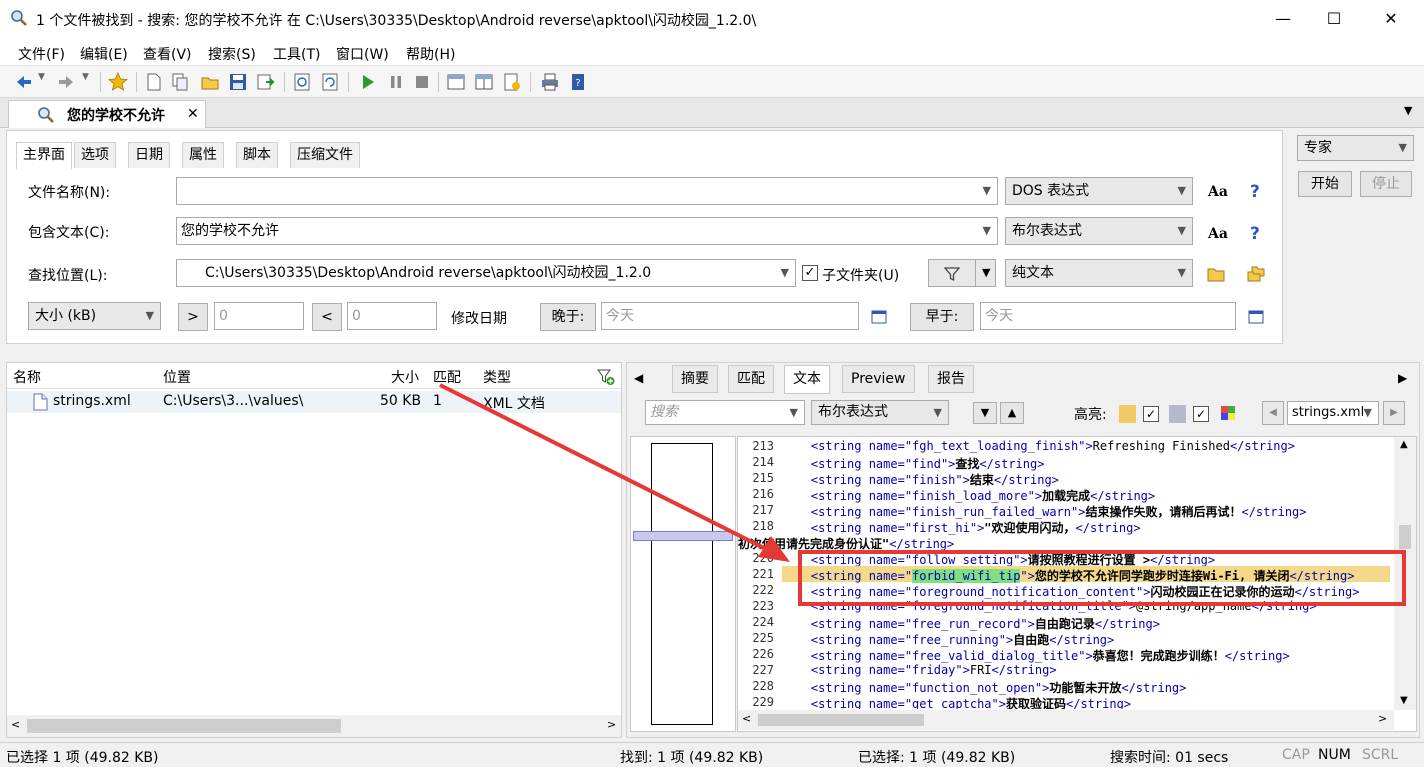 This screenshot has height=767, width=1424. I want to click on highlight-annotation-box, so click(1102, 578).